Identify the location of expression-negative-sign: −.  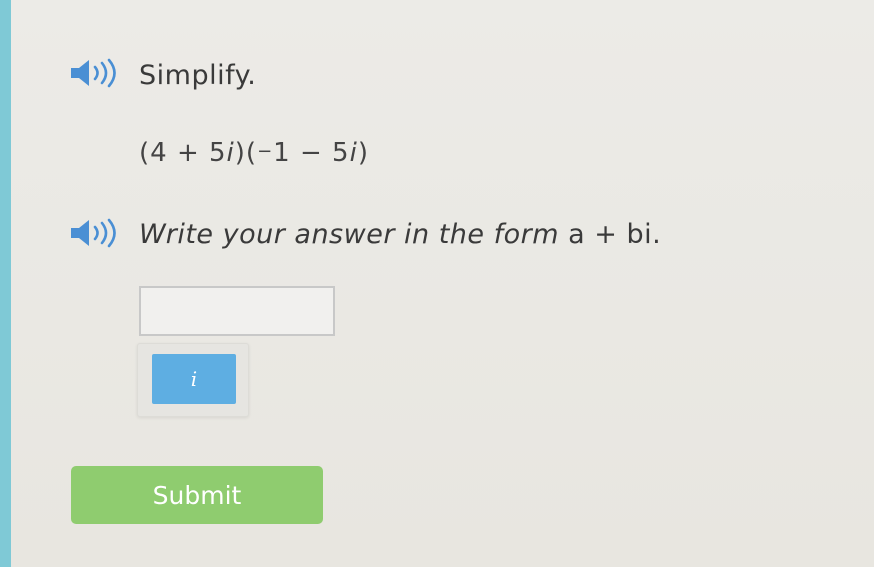
(265, 151).